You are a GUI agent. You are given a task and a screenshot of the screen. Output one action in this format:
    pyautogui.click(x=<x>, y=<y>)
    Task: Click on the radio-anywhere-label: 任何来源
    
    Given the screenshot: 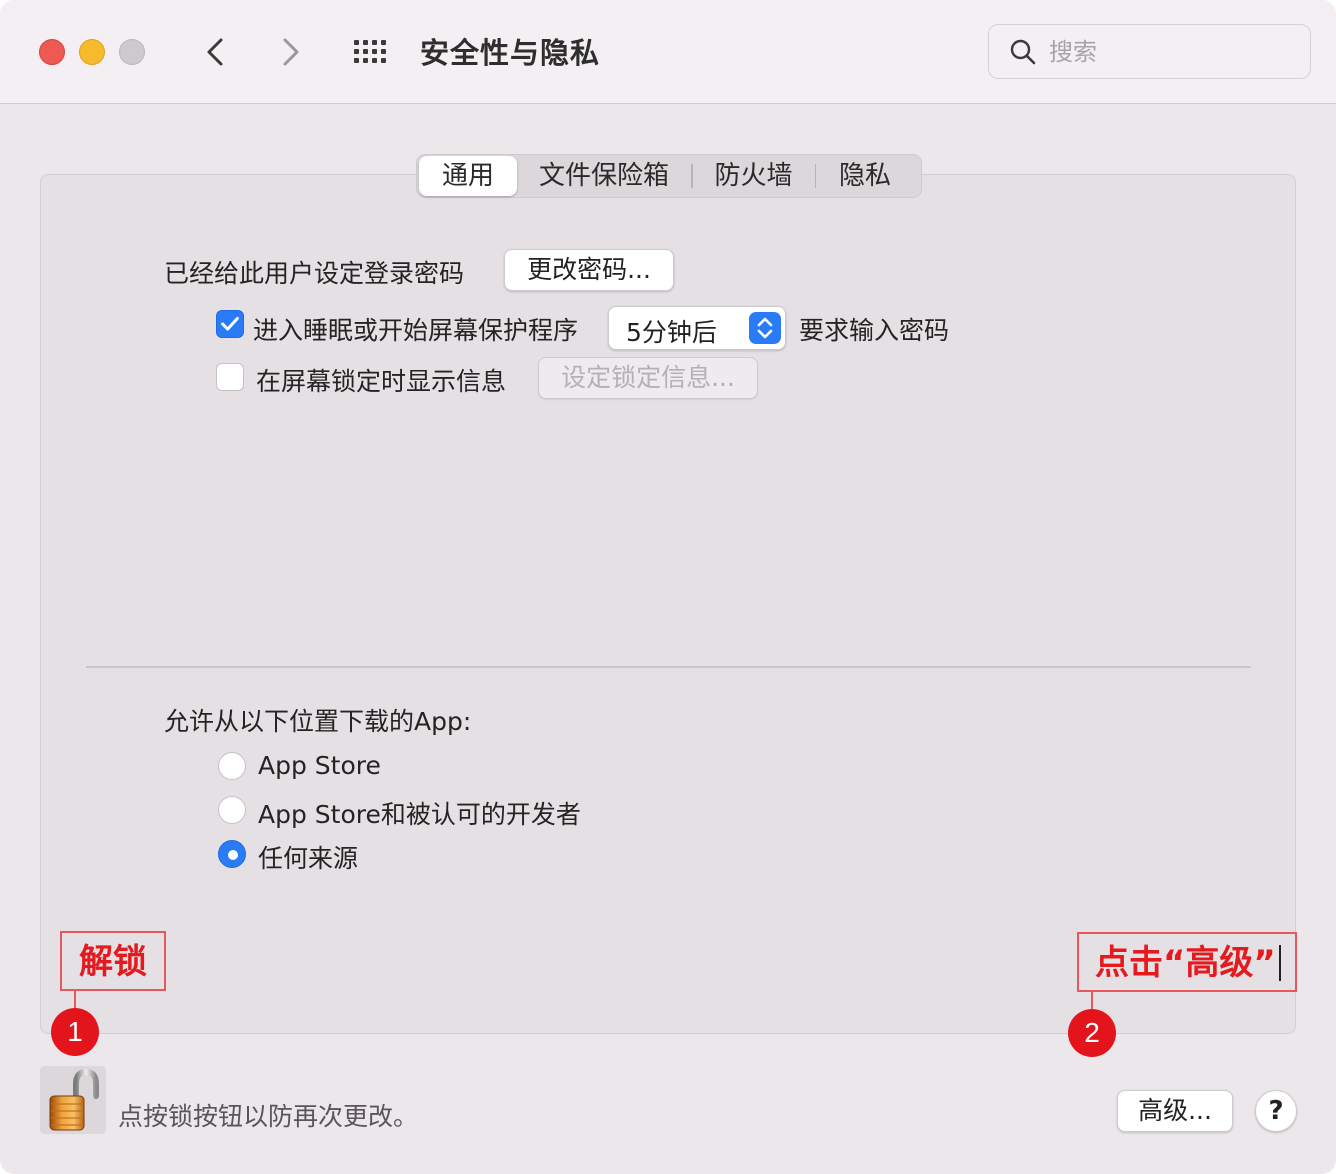 What is the action you would take?
    pyautogui.click(x=308, y=858)
    